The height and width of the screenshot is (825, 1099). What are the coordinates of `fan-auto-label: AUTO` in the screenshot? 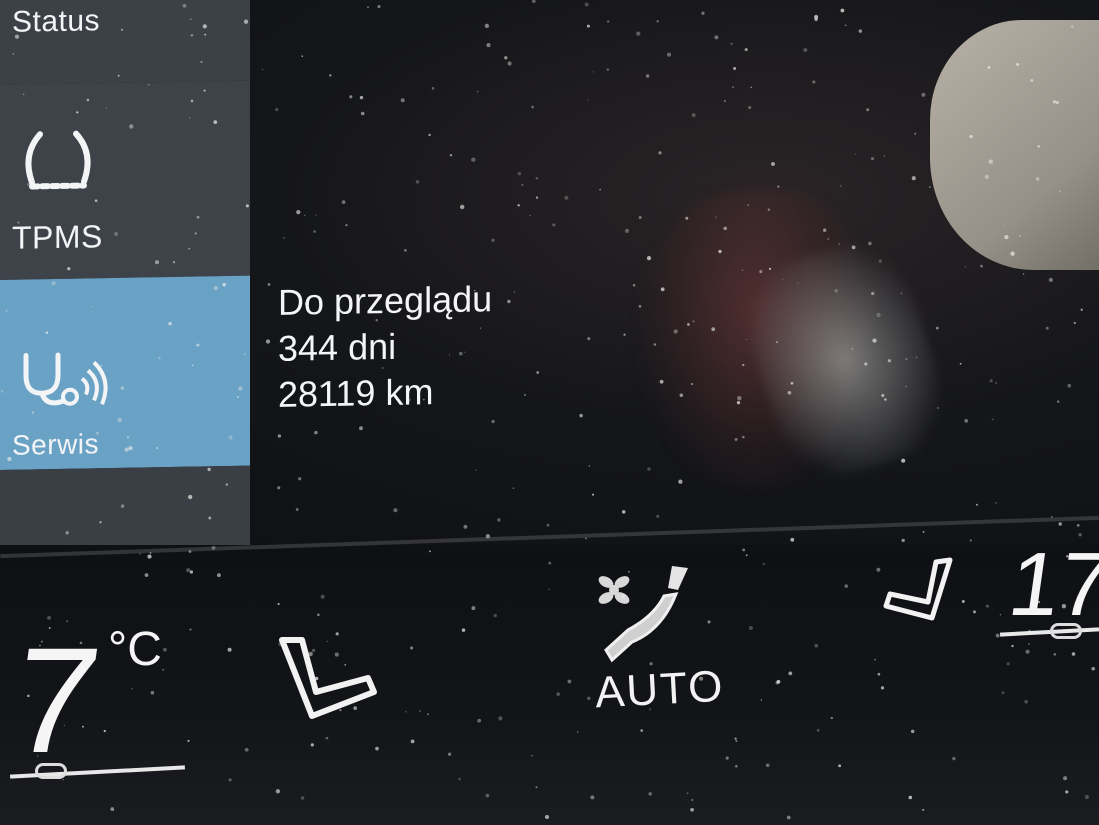 It's located at (660, 690).